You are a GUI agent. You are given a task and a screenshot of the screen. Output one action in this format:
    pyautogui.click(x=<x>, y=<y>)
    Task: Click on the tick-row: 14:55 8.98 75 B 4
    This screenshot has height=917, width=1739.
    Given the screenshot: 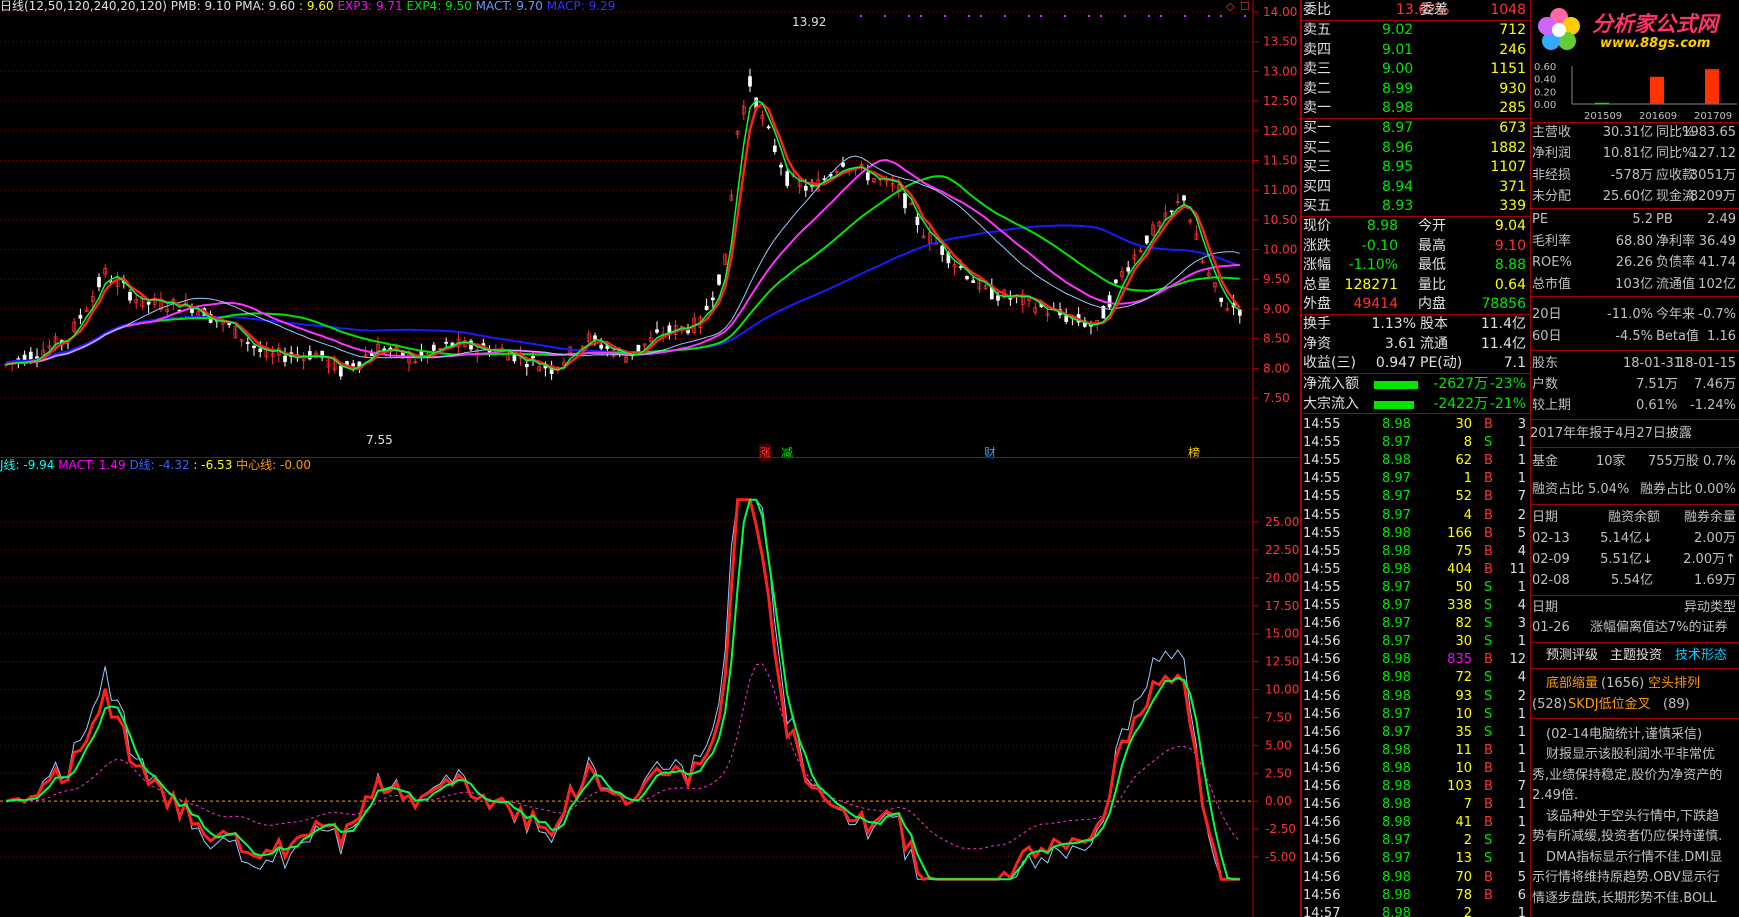 What is the action you would take?
    pyautogui.click(x=1416, y=552)
    